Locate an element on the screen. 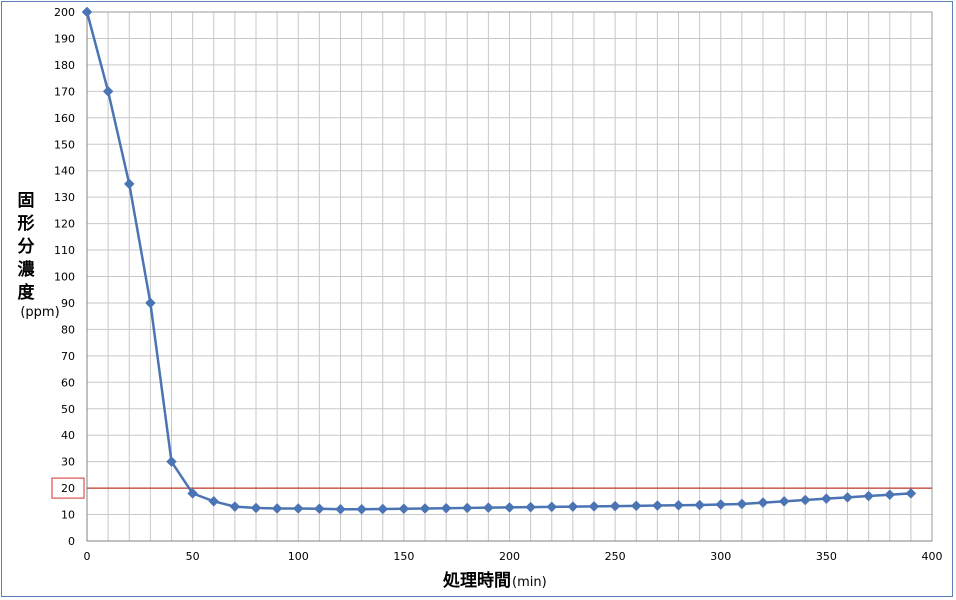 The width and height of the screenshot is (956, 600). y-tick-label: 160 is located at coordinates (64, 118).